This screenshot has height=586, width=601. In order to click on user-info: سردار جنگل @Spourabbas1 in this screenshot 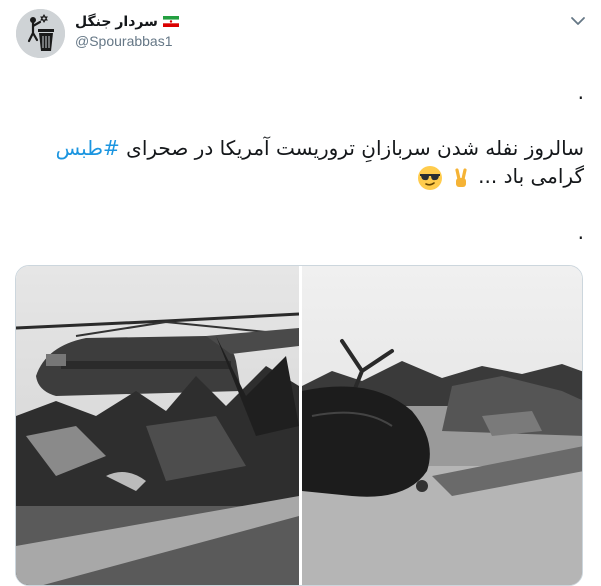, I will do `click(127, 30)`.